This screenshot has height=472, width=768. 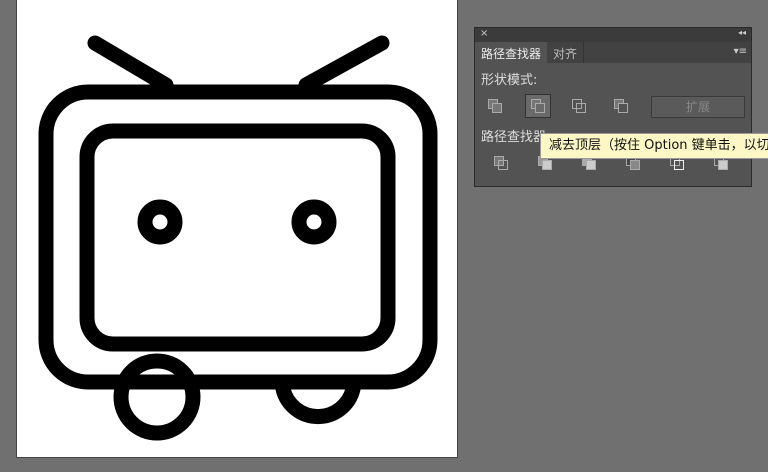 What do you see at coordinates (511, 52) in the screenshot?
I see `tab-pathfinder: 路径查找器` at bounding box center [511, 52].